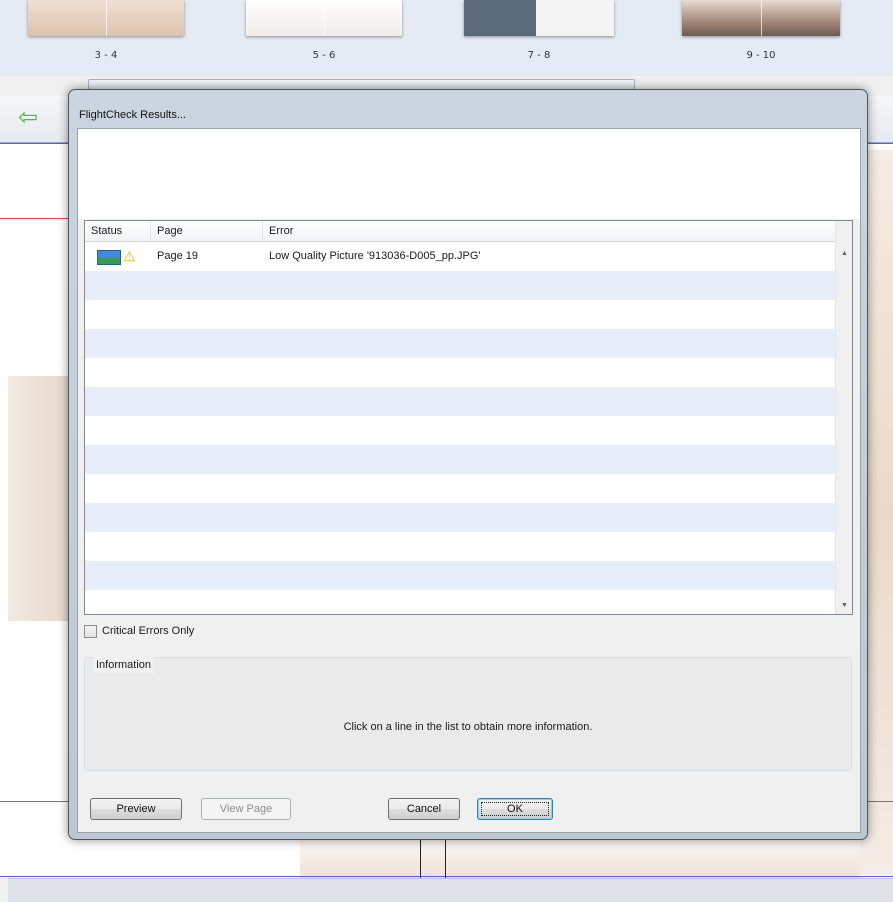 This screenshot has height=902, width=893. What do you see at coordinates (549, 231) in the screenshot?
I see `column-header-error: Error` at bounding box center [549, 231].